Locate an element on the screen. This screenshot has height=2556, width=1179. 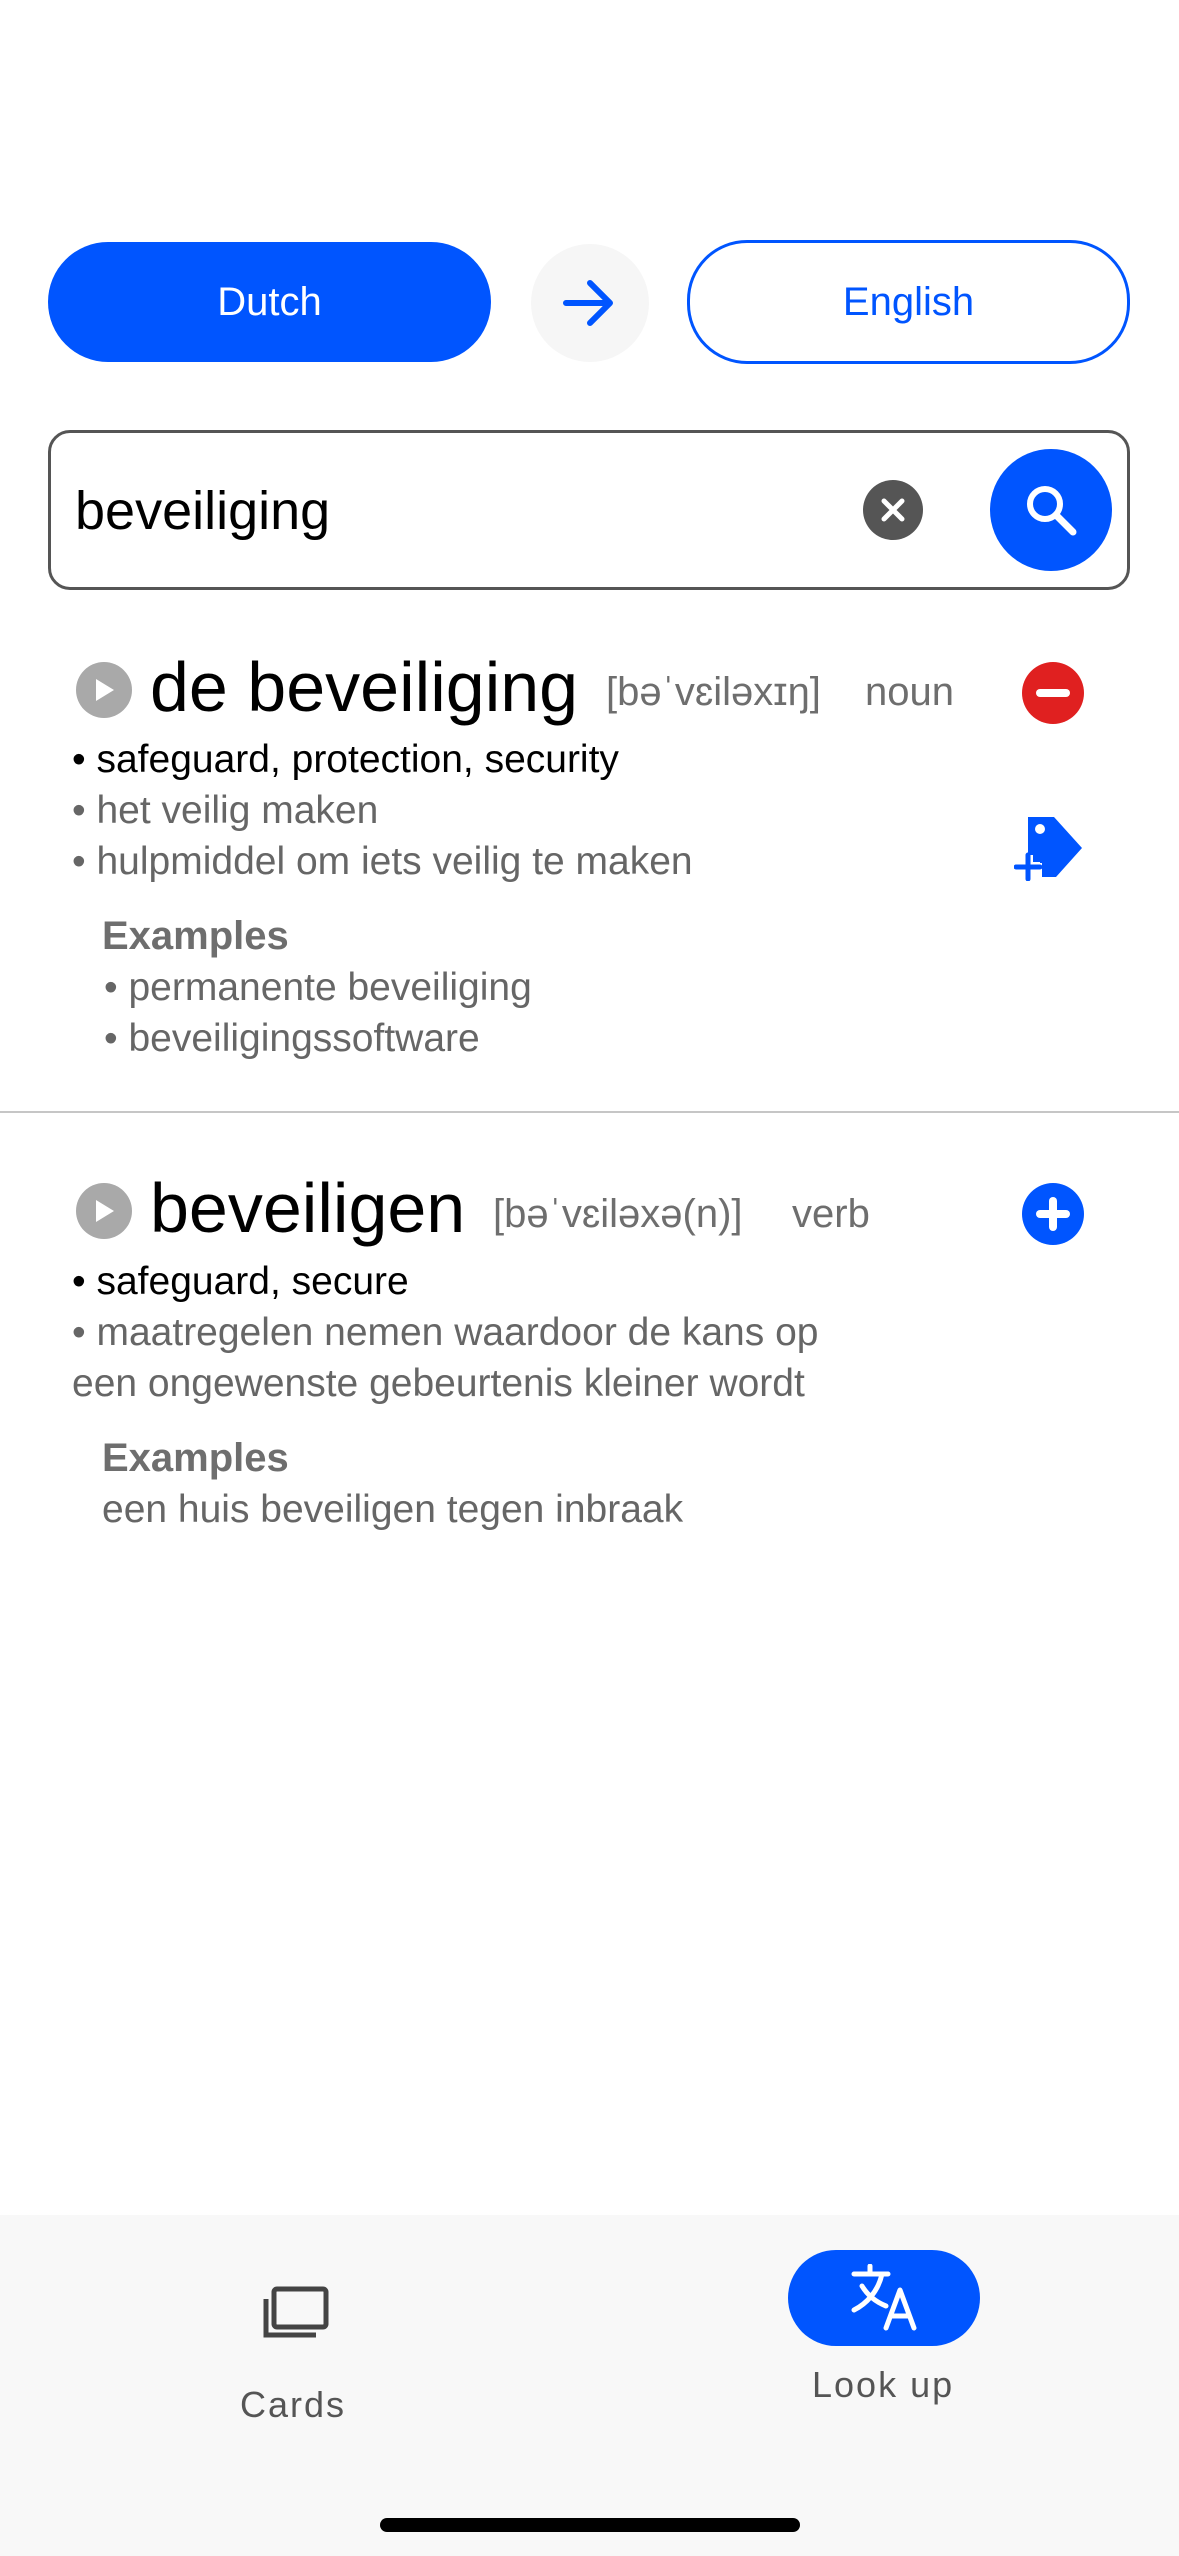
tab-lookup is located at coordinates (884, 2298).